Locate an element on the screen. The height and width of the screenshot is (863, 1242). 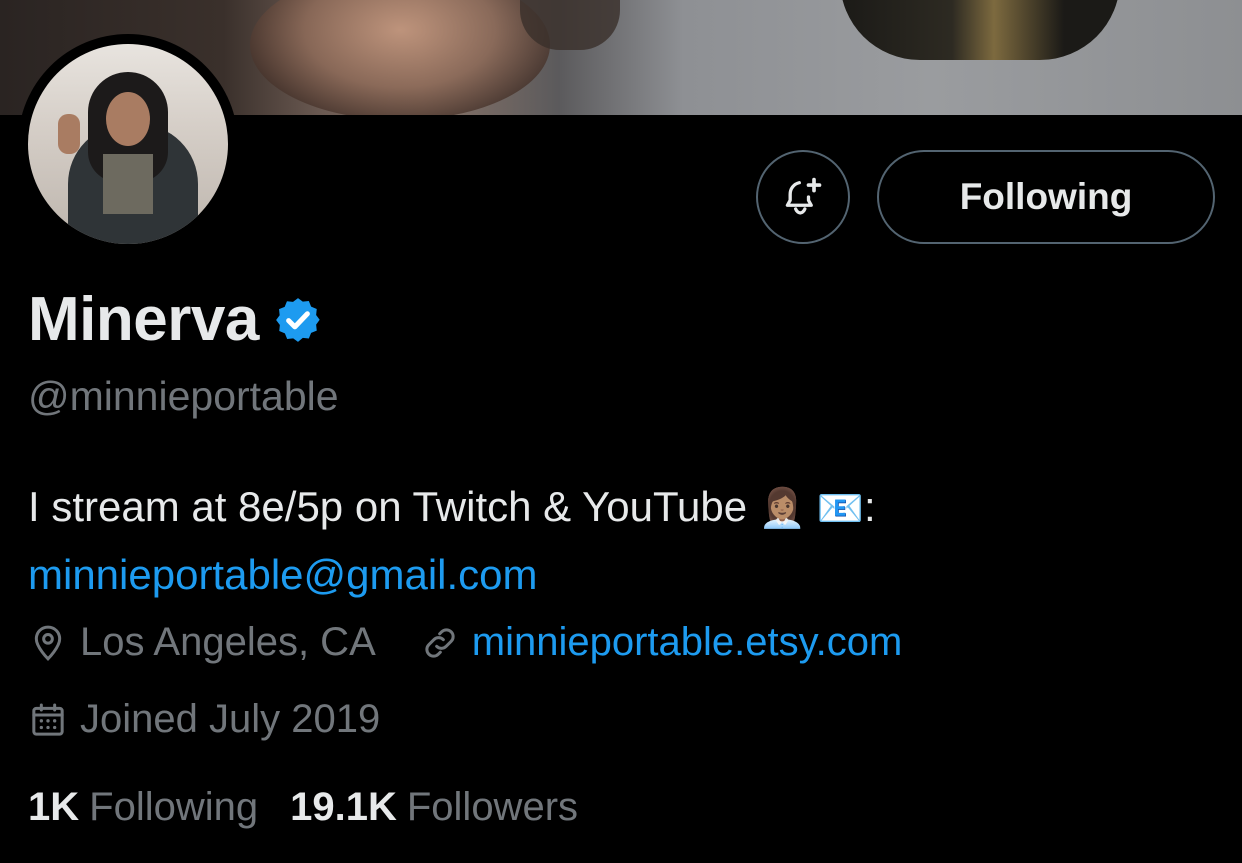
bio-emoji: 👩🏽‍💼 📧 is located at coordinates (811, 509).